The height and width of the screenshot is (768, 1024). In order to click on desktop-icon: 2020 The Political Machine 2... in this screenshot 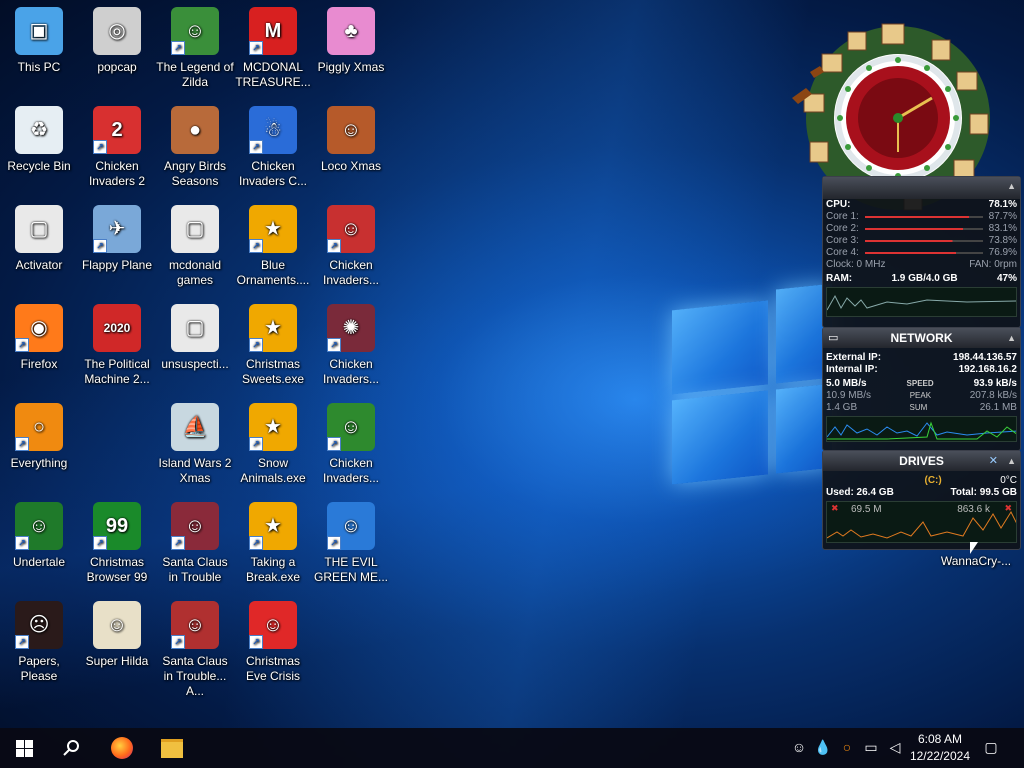, I will do `click(117, 343)`.